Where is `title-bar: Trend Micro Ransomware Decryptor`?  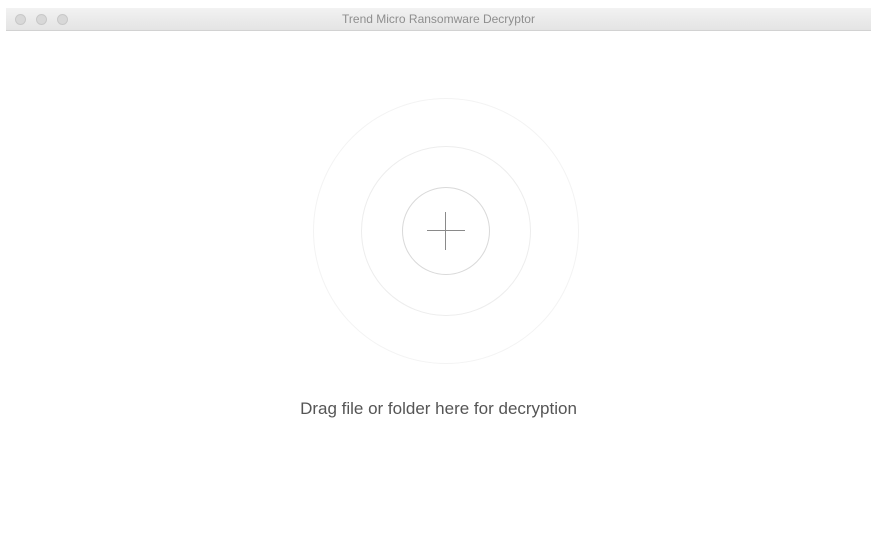 title-bar: Trend Micro Ransomware Decryptor is located at coordinates (438, 19).